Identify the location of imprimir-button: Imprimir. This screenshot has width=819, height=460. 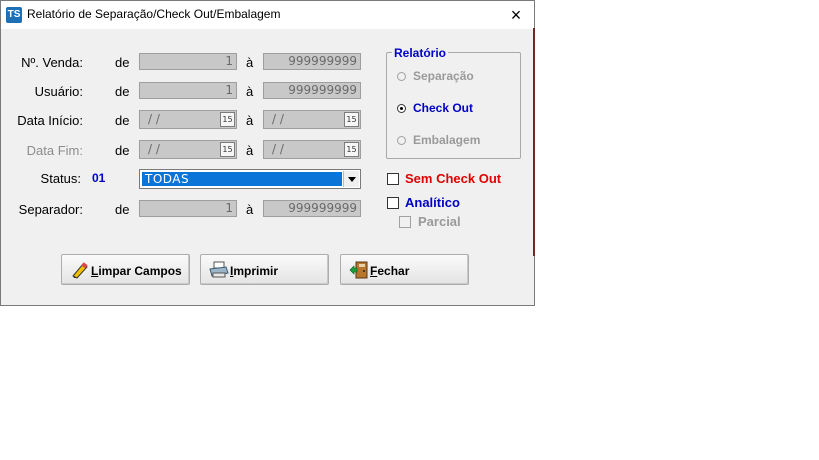
(264, 269).